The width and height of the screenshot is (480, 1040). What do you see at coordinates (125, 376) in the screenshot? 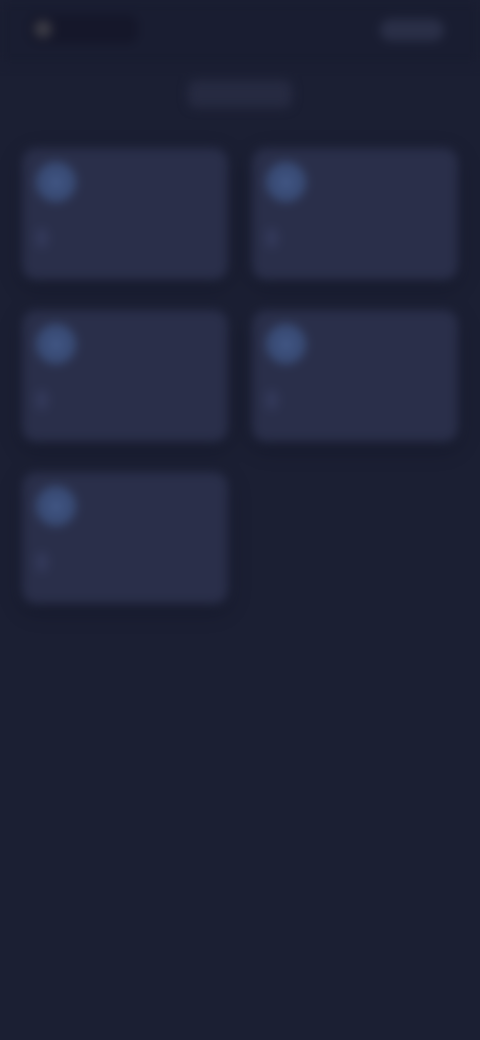
I see `grid-card-3: ●` at bounding box center [125, 376].